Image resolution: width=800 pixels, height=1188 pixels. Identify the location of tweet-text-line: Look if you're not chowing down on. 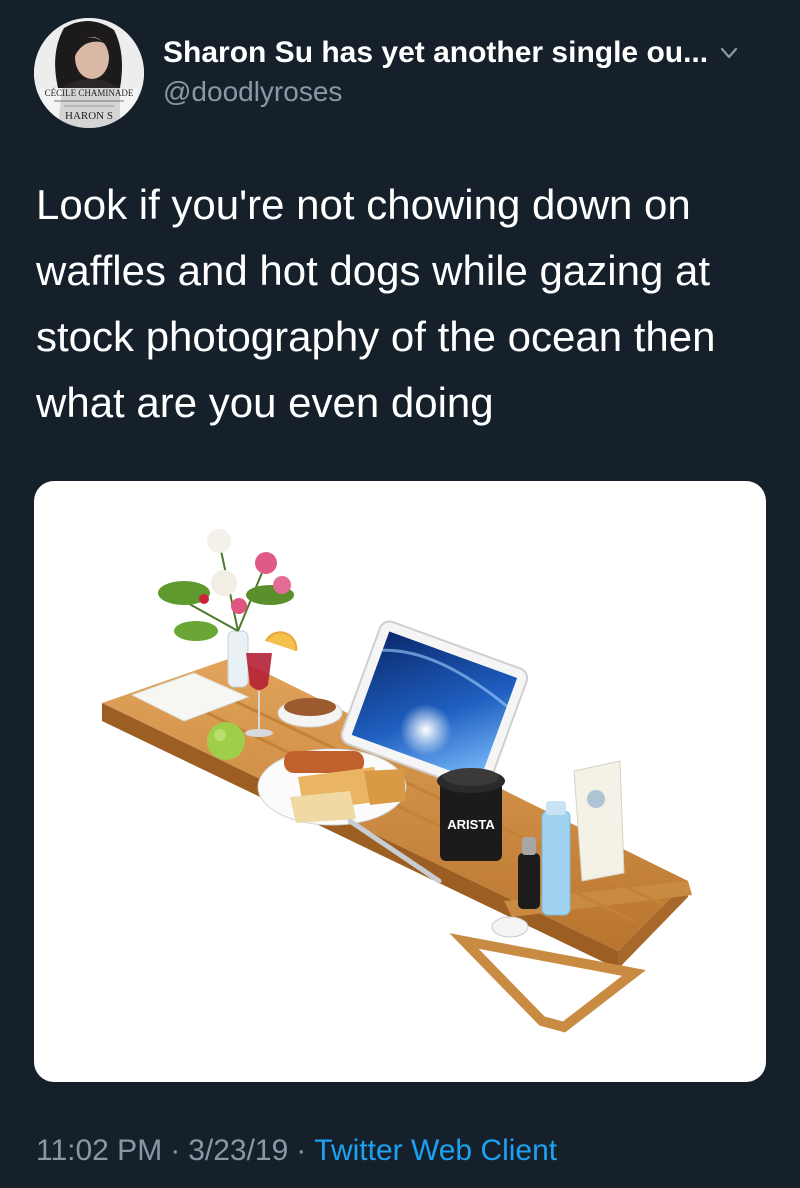
(363, 204).